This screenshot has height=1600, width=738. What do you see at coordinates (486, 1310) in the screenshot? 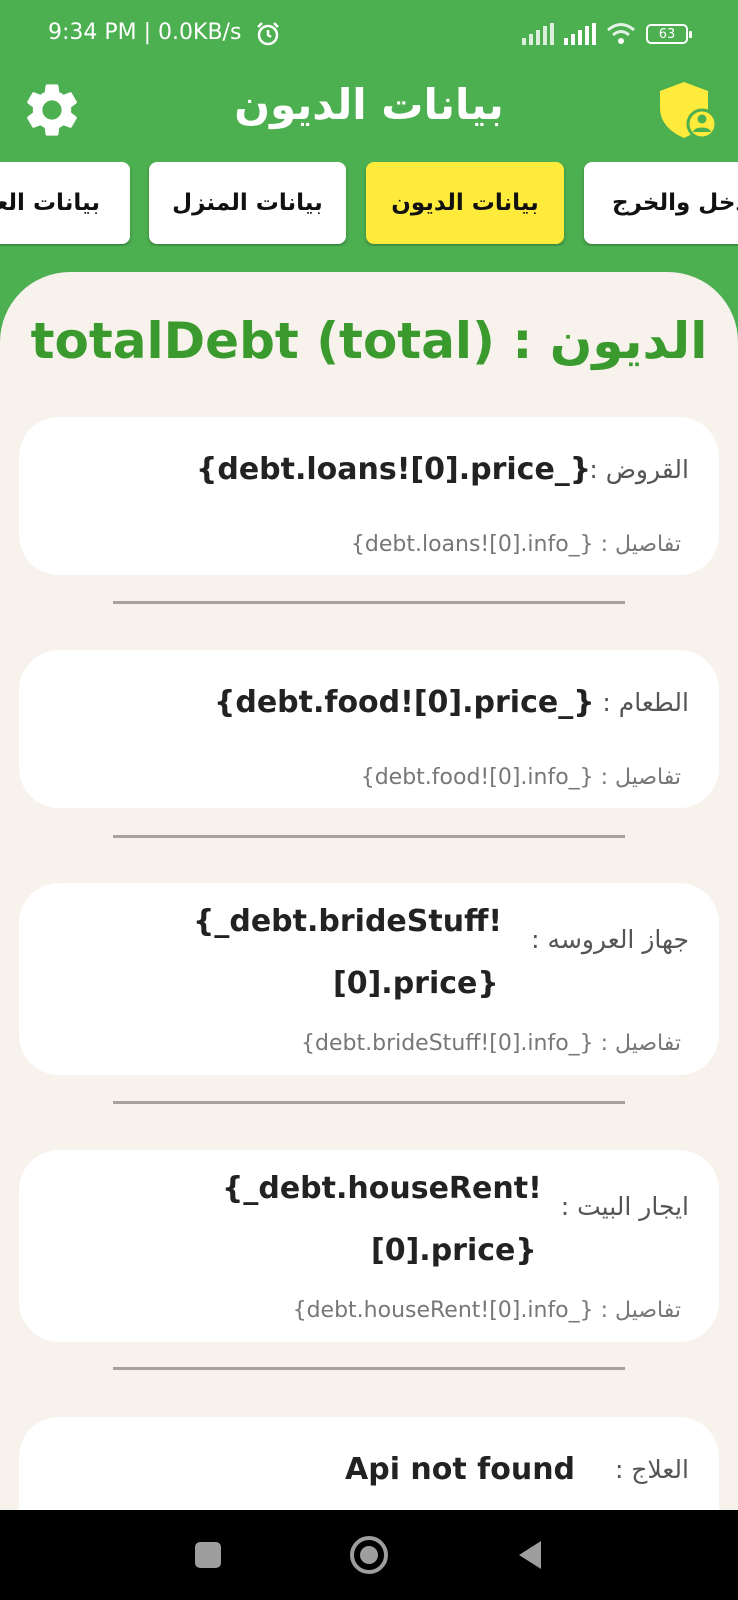
I see `debt-info: تفاصيل : {_debt.houseRent![0].info}` at bounding box center [486, 1310].